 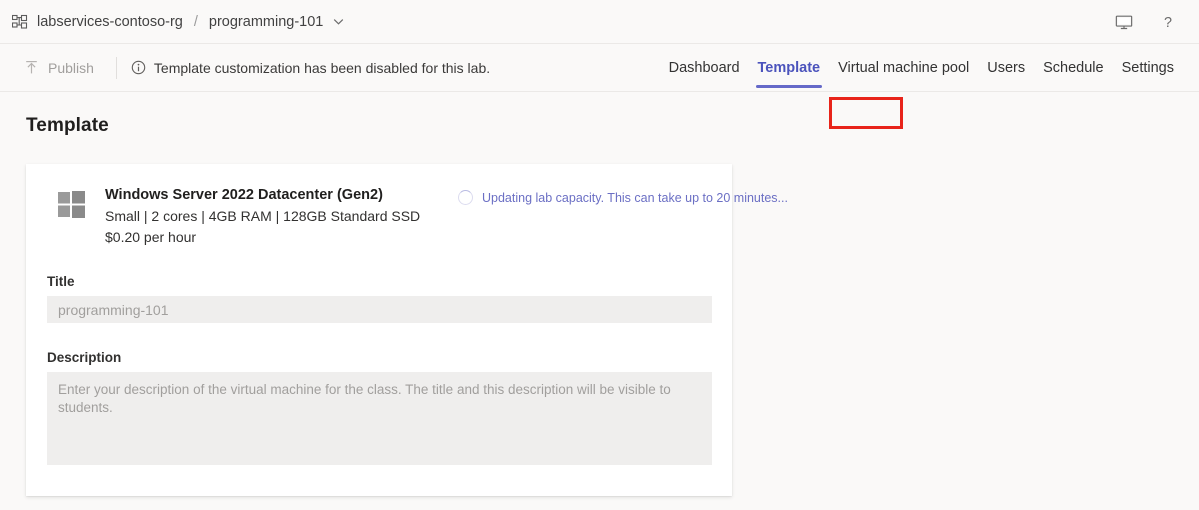 What do you see at coordinates (903, 68) in the screenshot?
I see `tab-virtual-machine-pool: Virtual machine pool` at bounding box center [903, 68].